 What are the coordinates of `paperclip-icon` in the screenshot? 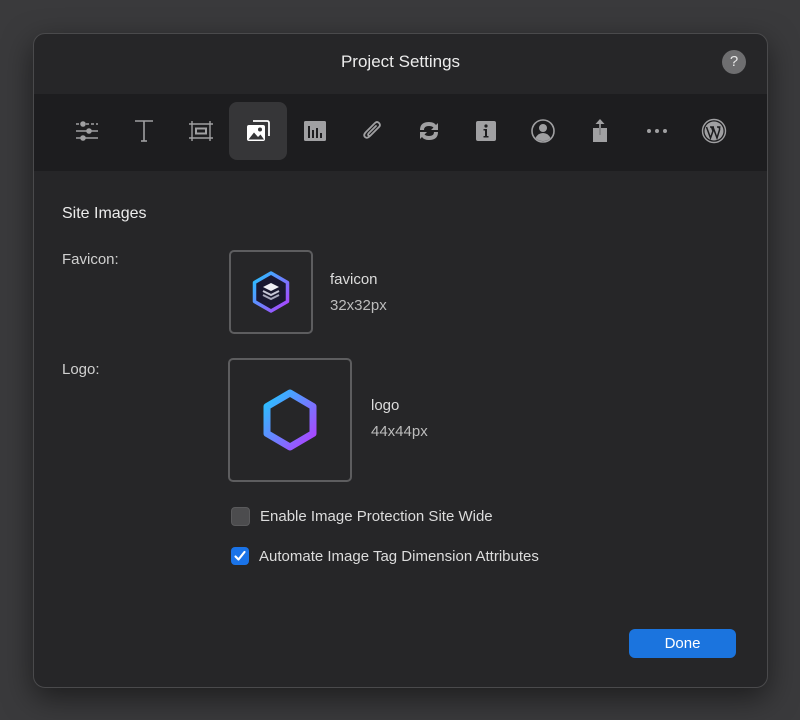 It's located at (372, 130).